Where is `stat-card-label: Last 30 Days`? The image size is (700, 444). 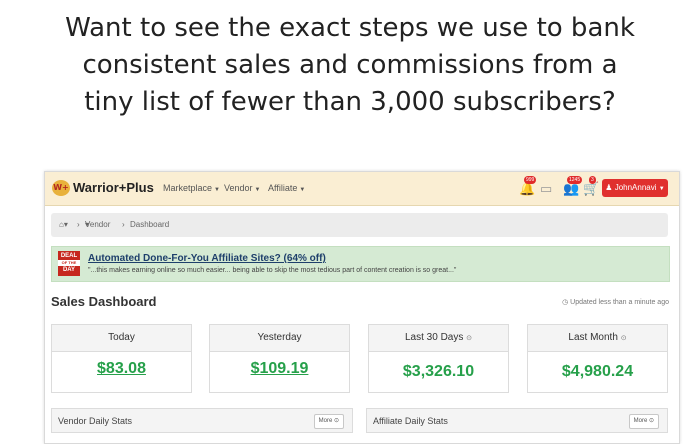
stat-card-label: Last 30 Days is located at coordinates (434, 337).